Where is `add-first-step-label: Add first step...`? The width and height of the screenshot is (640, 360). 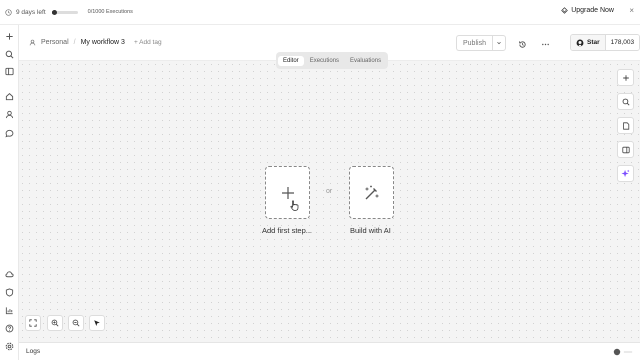
add-first-step-label: Add first step... is located at coordinates (287, 230).